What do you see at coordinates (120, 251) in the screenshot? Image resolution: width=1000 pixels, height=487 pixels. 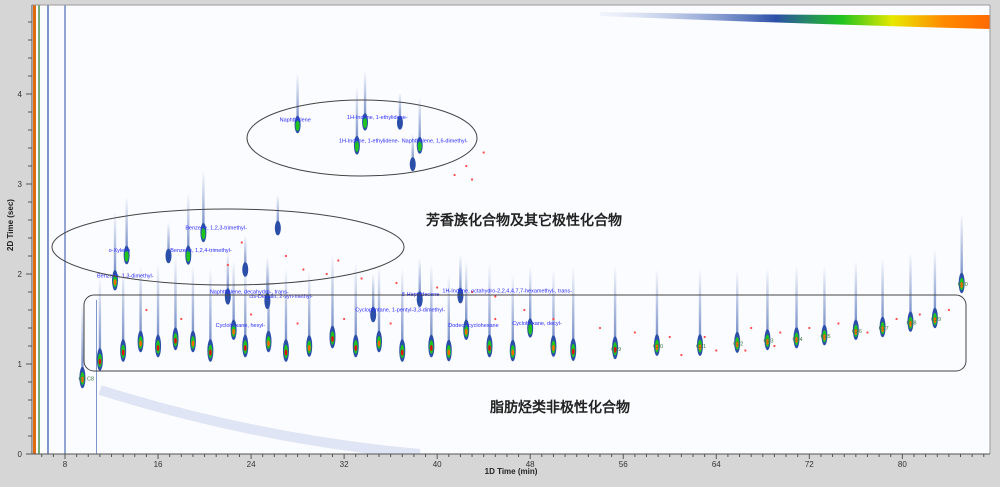 I see `peak-label: o-Xylene` at bounding box center [120, 251].